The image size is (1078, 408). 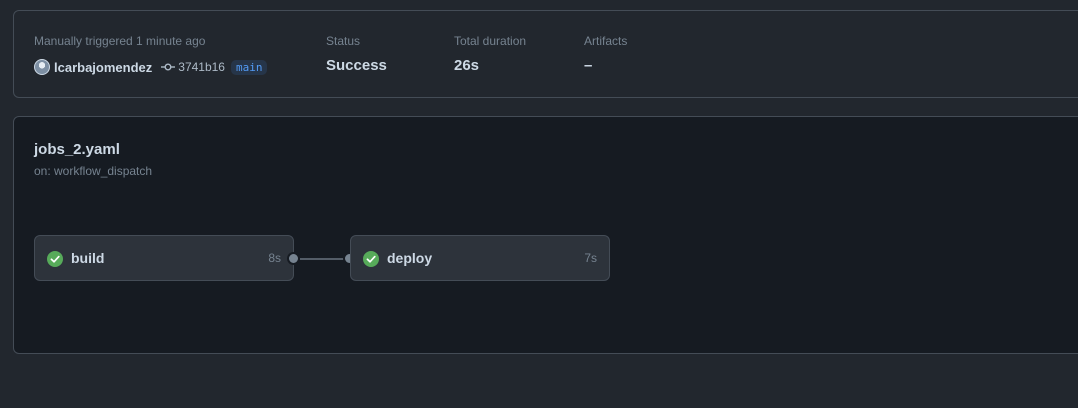 I want to click on job-name: deploy, so click(x=410, y=258).